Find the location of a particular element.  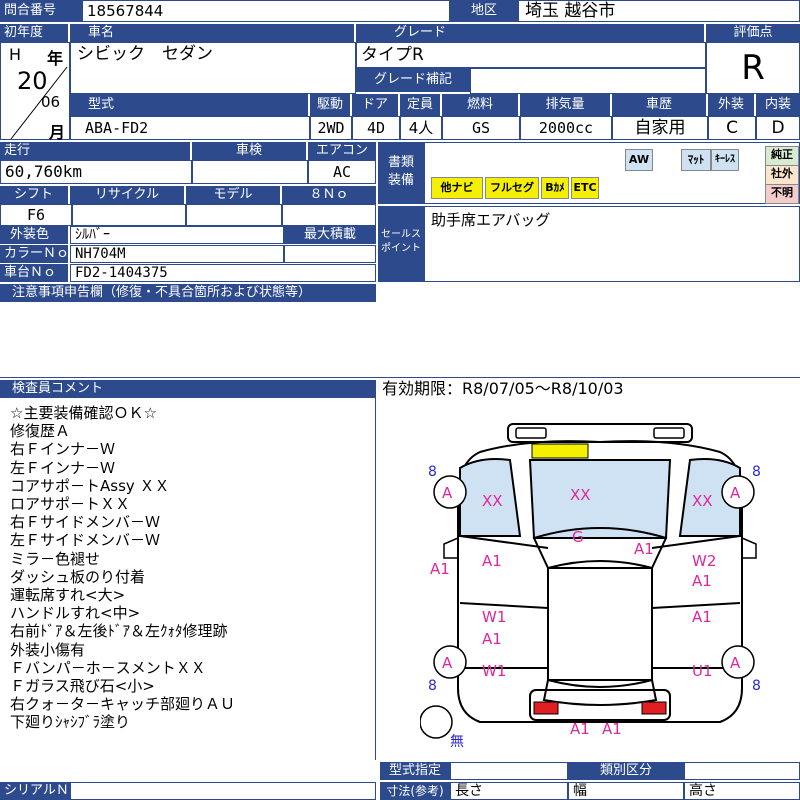

comment-line: 左Ｆサイドメンバ－Ｗ is located at coordinates (85, 540).